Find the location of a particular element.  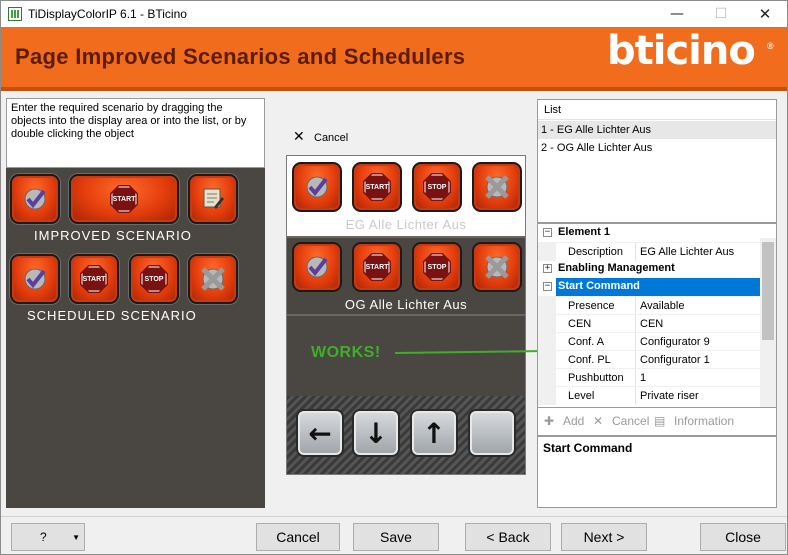

category-element: − Element 1 is located at coordinates (649, 233).